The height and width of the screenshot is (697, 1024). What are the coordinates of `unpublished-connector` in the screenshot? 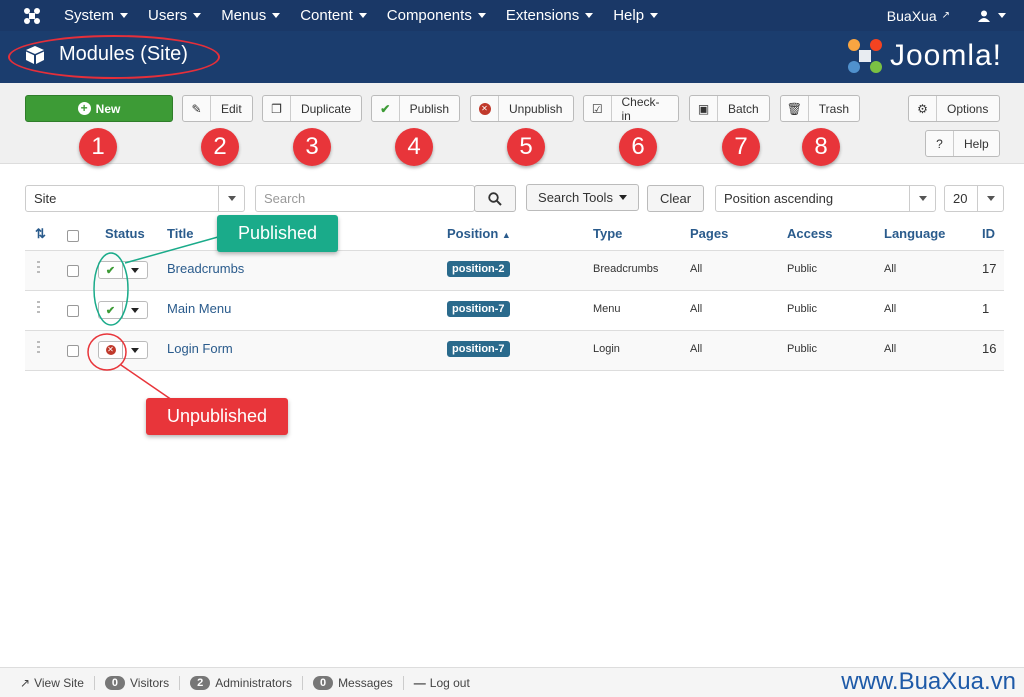 It's located at (146, 382).